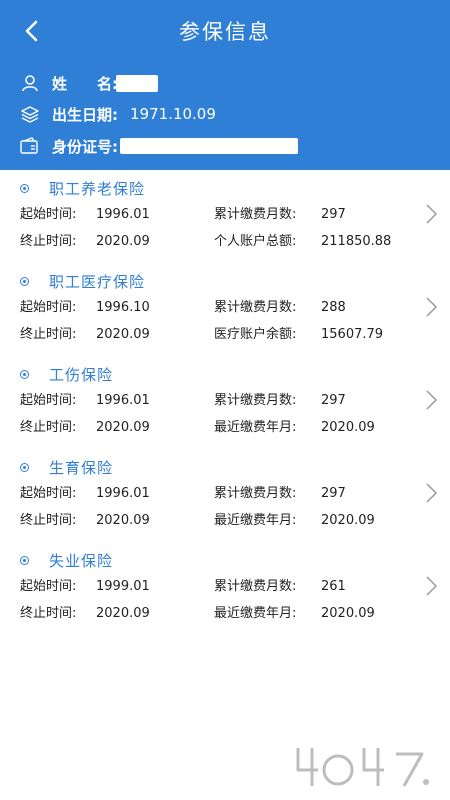  Describe the element at coordinates (81, 467) in the screenshot. I see `section-title: 生育保险` at that location.